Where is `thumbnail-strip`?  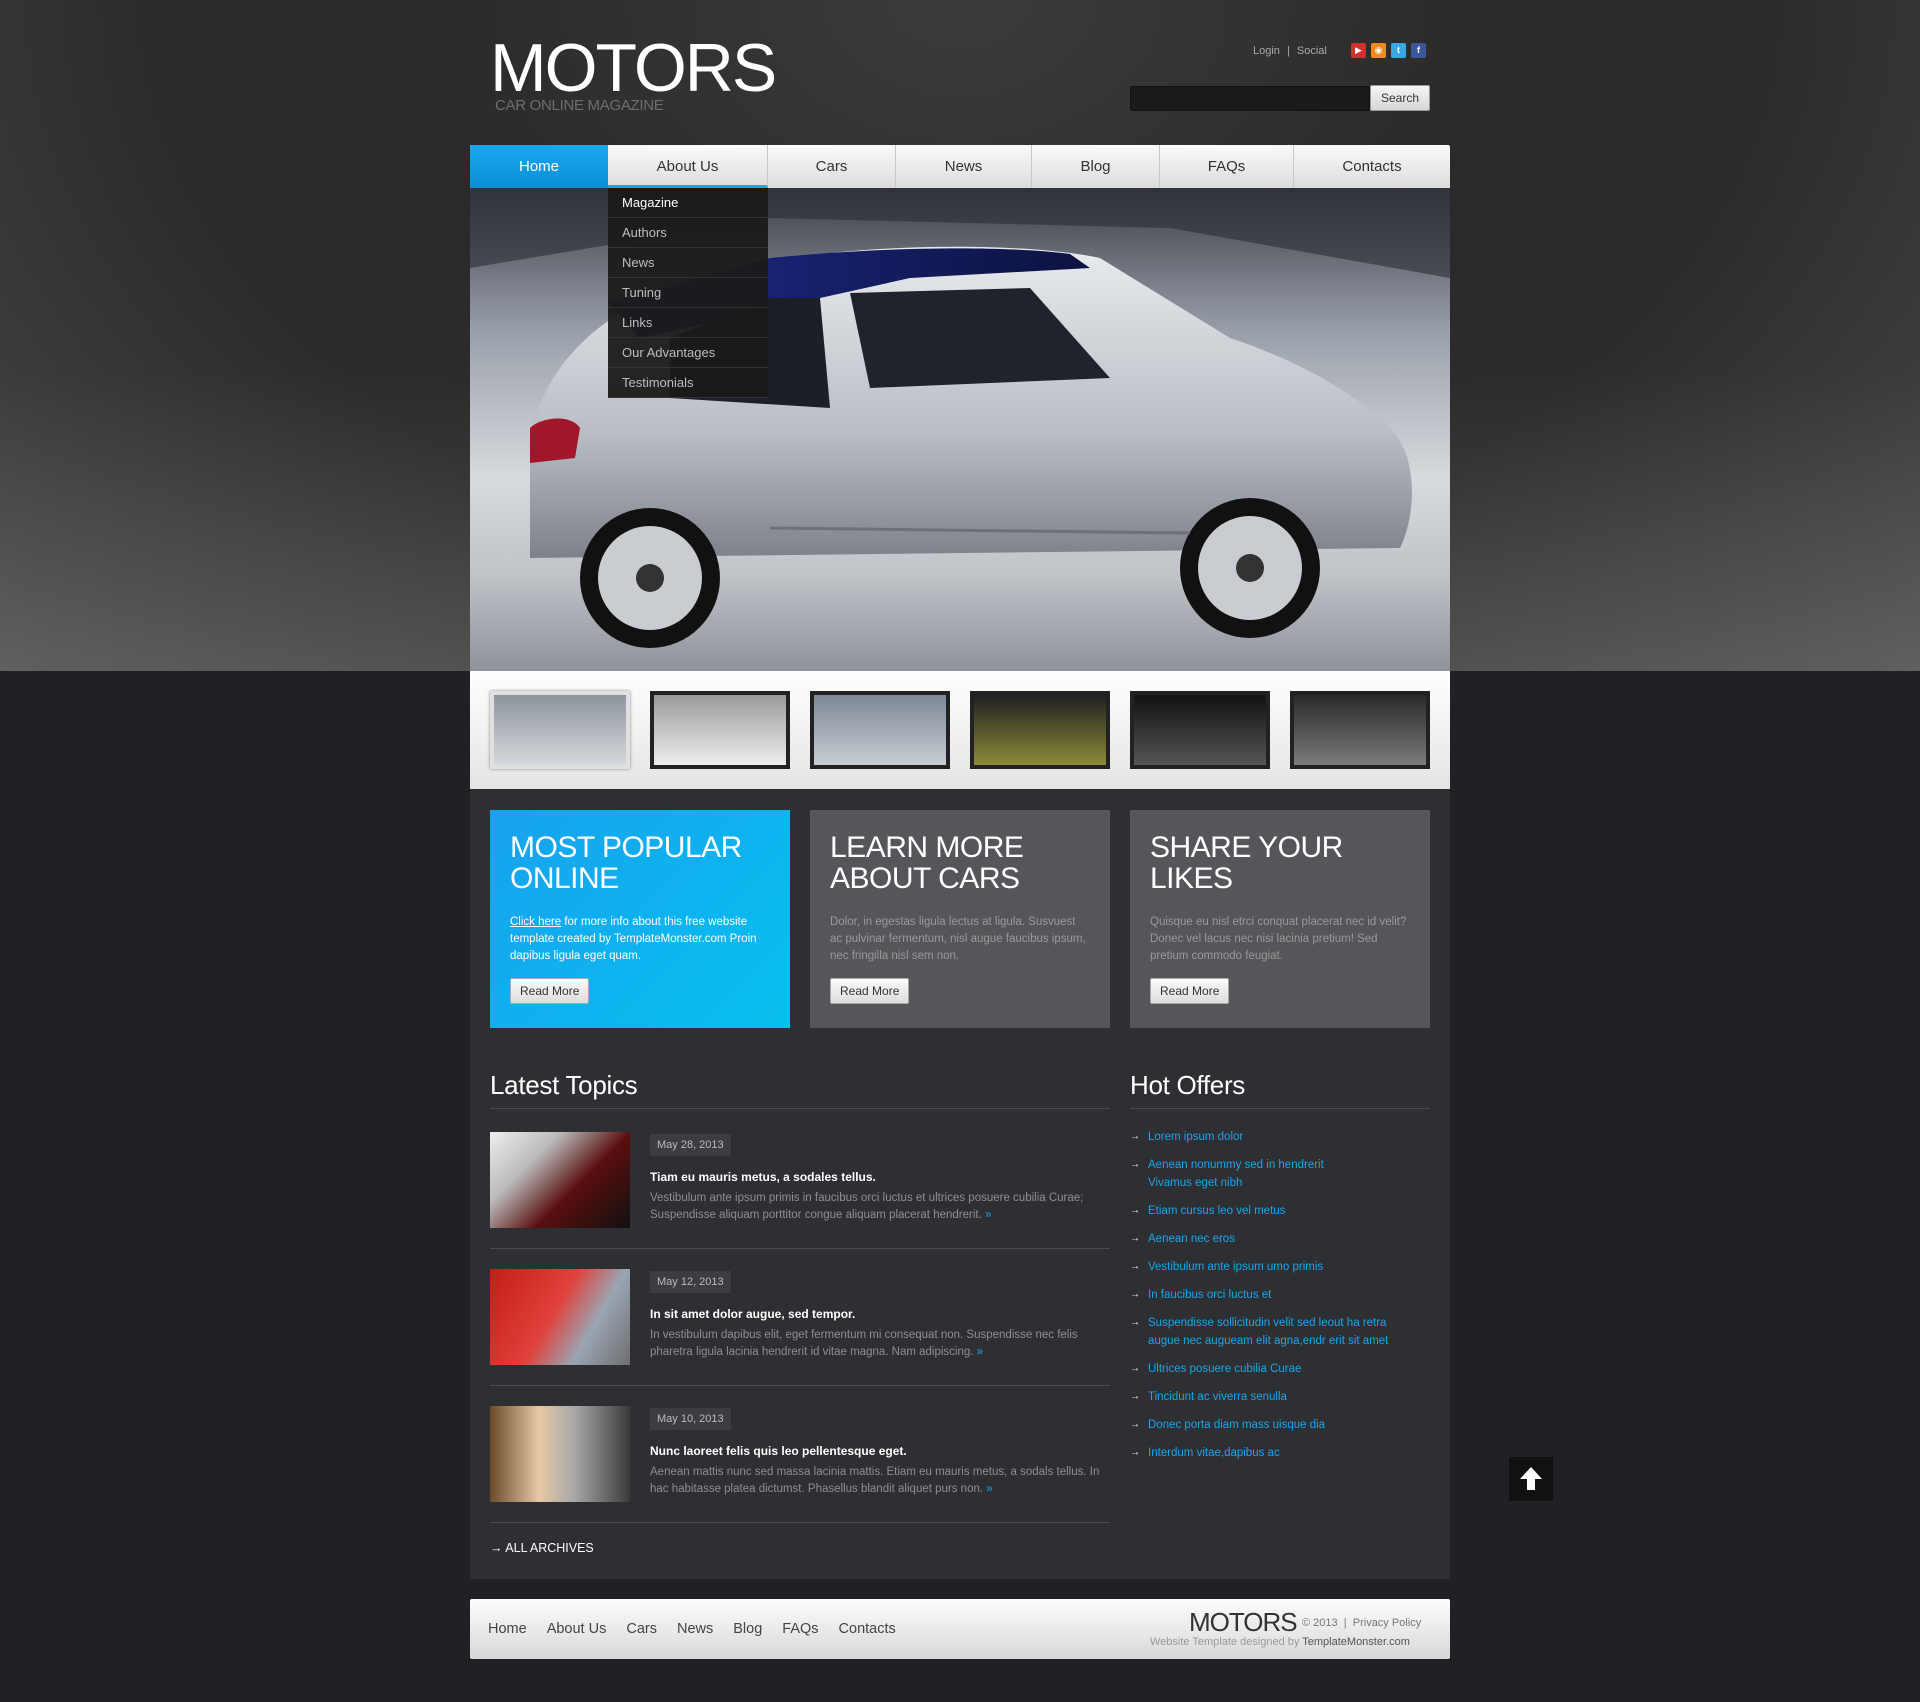 thumbnail-strip is located at coordinates (960, 730).